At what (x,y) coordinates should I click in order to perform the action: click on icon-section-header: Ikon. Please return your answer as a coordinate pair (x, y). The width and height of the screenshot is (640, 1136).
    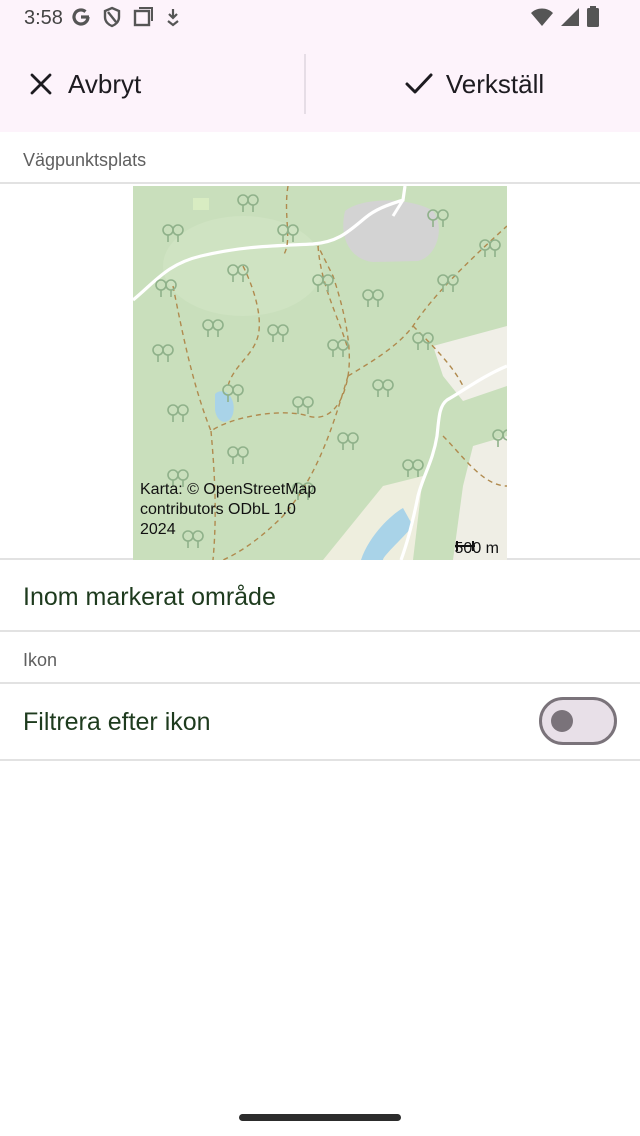
    Looking at the image, I should click on (320, 658).